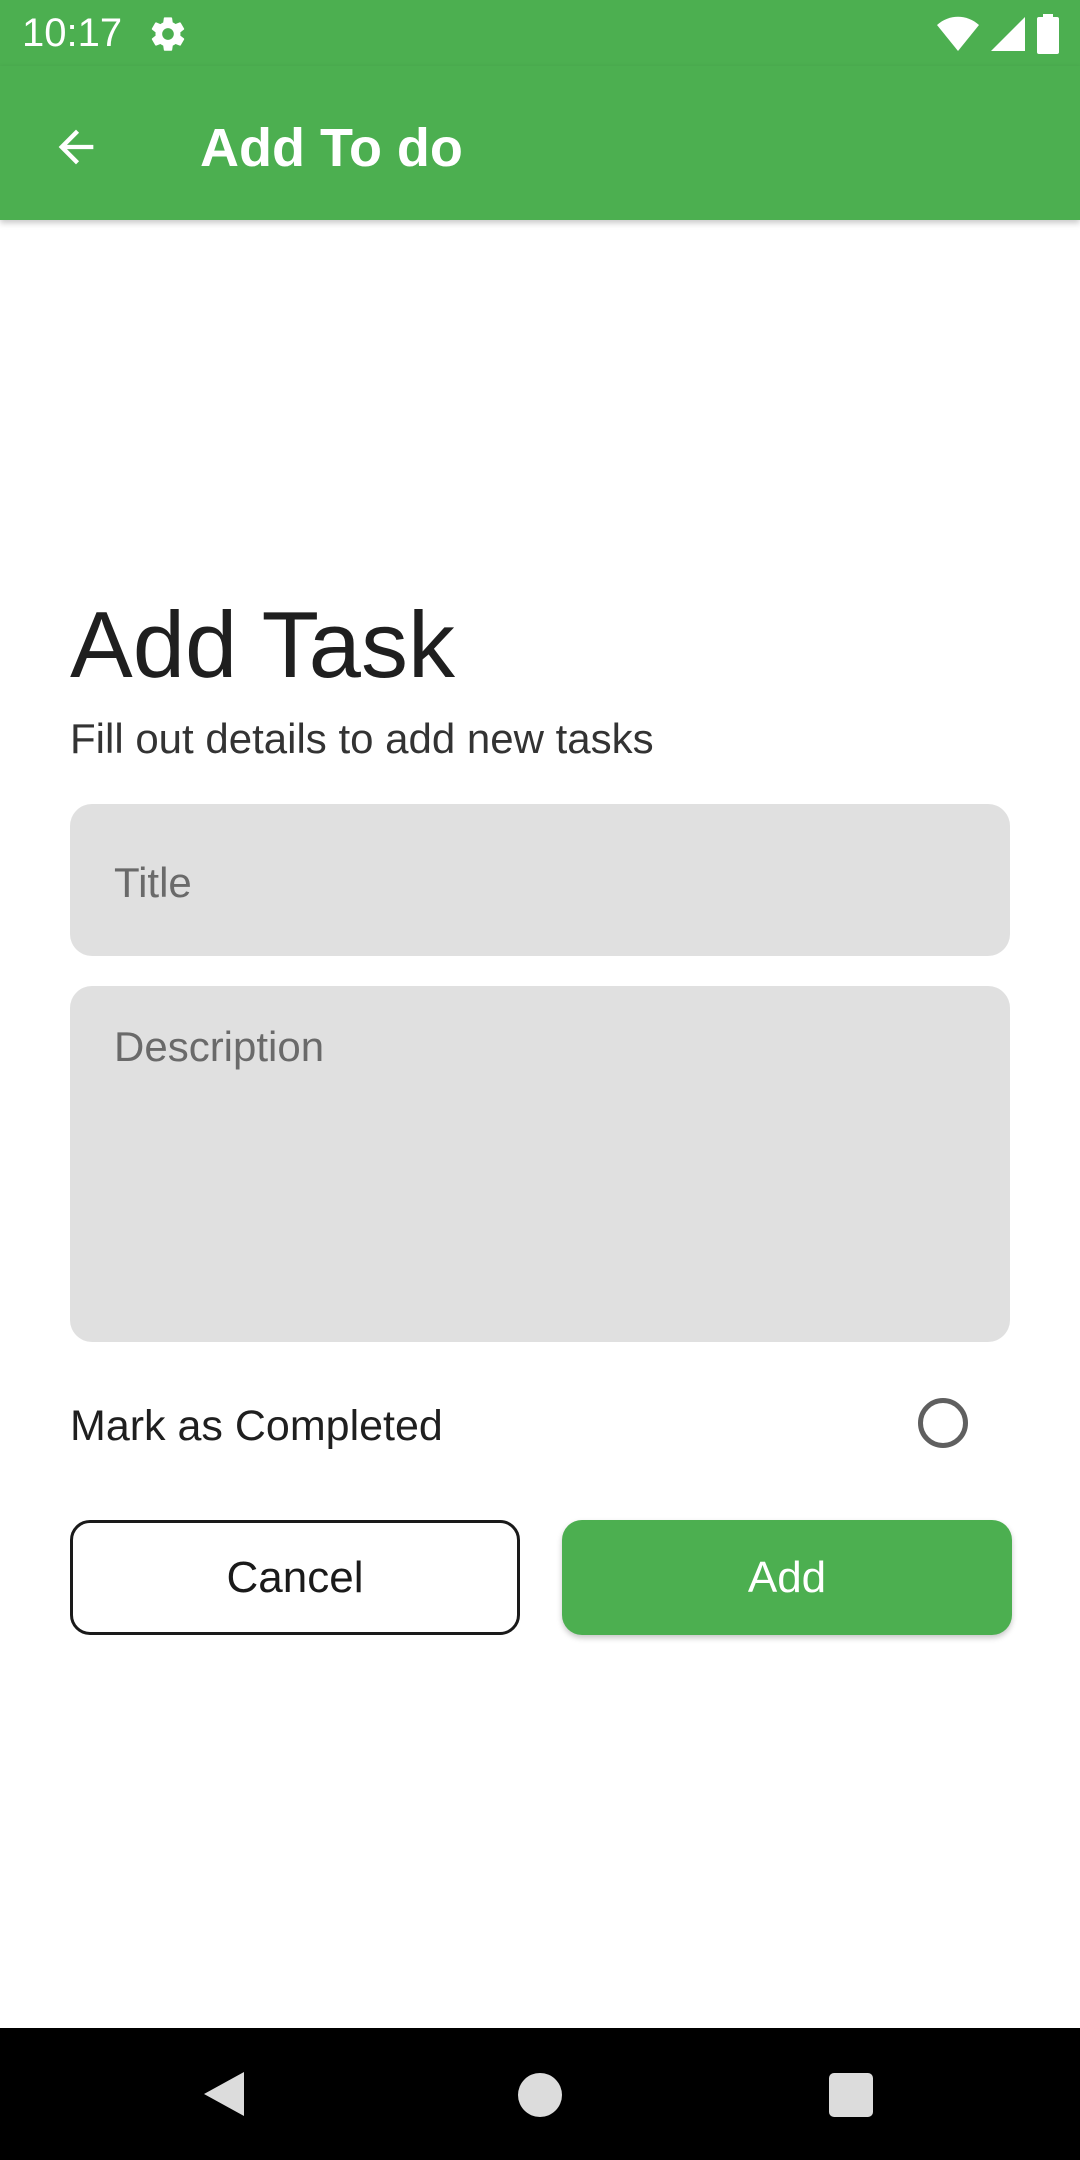 The image size is (1080, 2160). I want to click on title-placeholder: Title, so click(153, 882).